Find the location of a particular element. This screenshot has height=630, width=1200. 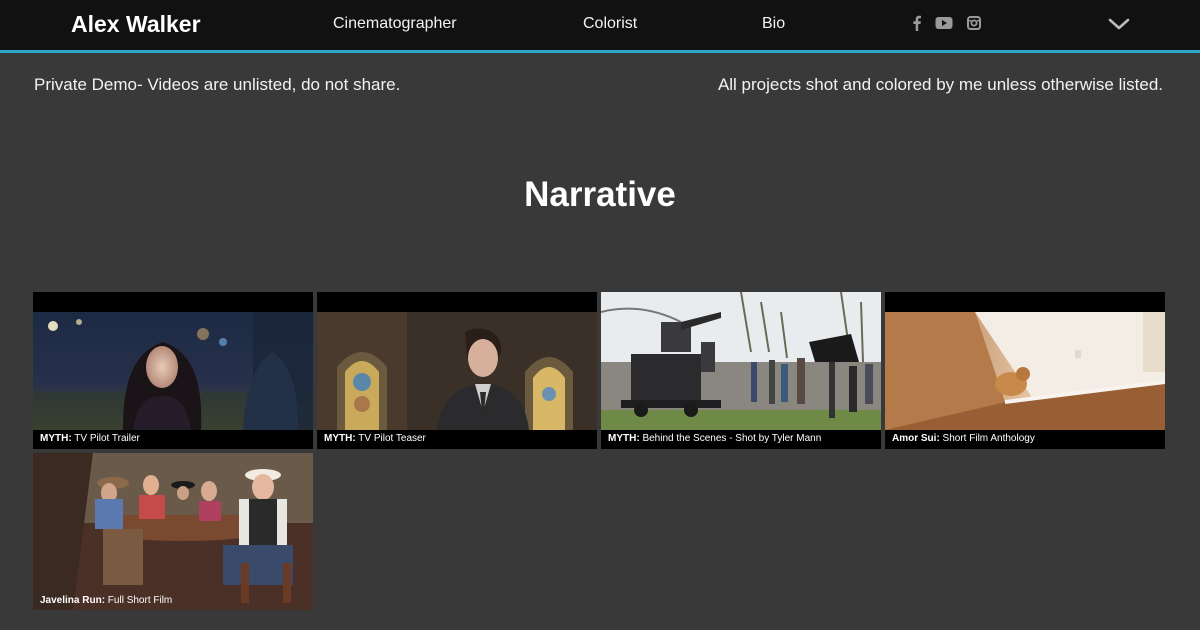

video-caption: Javelina Run: Full Short Film is located at coordinates (106, 600).